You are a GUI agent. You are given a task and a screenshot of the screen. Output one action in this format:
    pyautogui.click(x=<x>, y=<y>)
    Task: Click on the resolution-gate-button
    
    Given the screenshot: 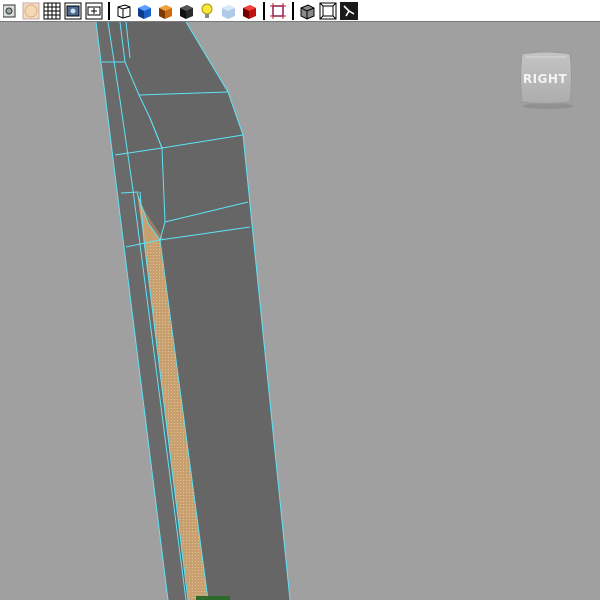 What is the action you would take?
    pyautogui.click(x=94, y=11)
    